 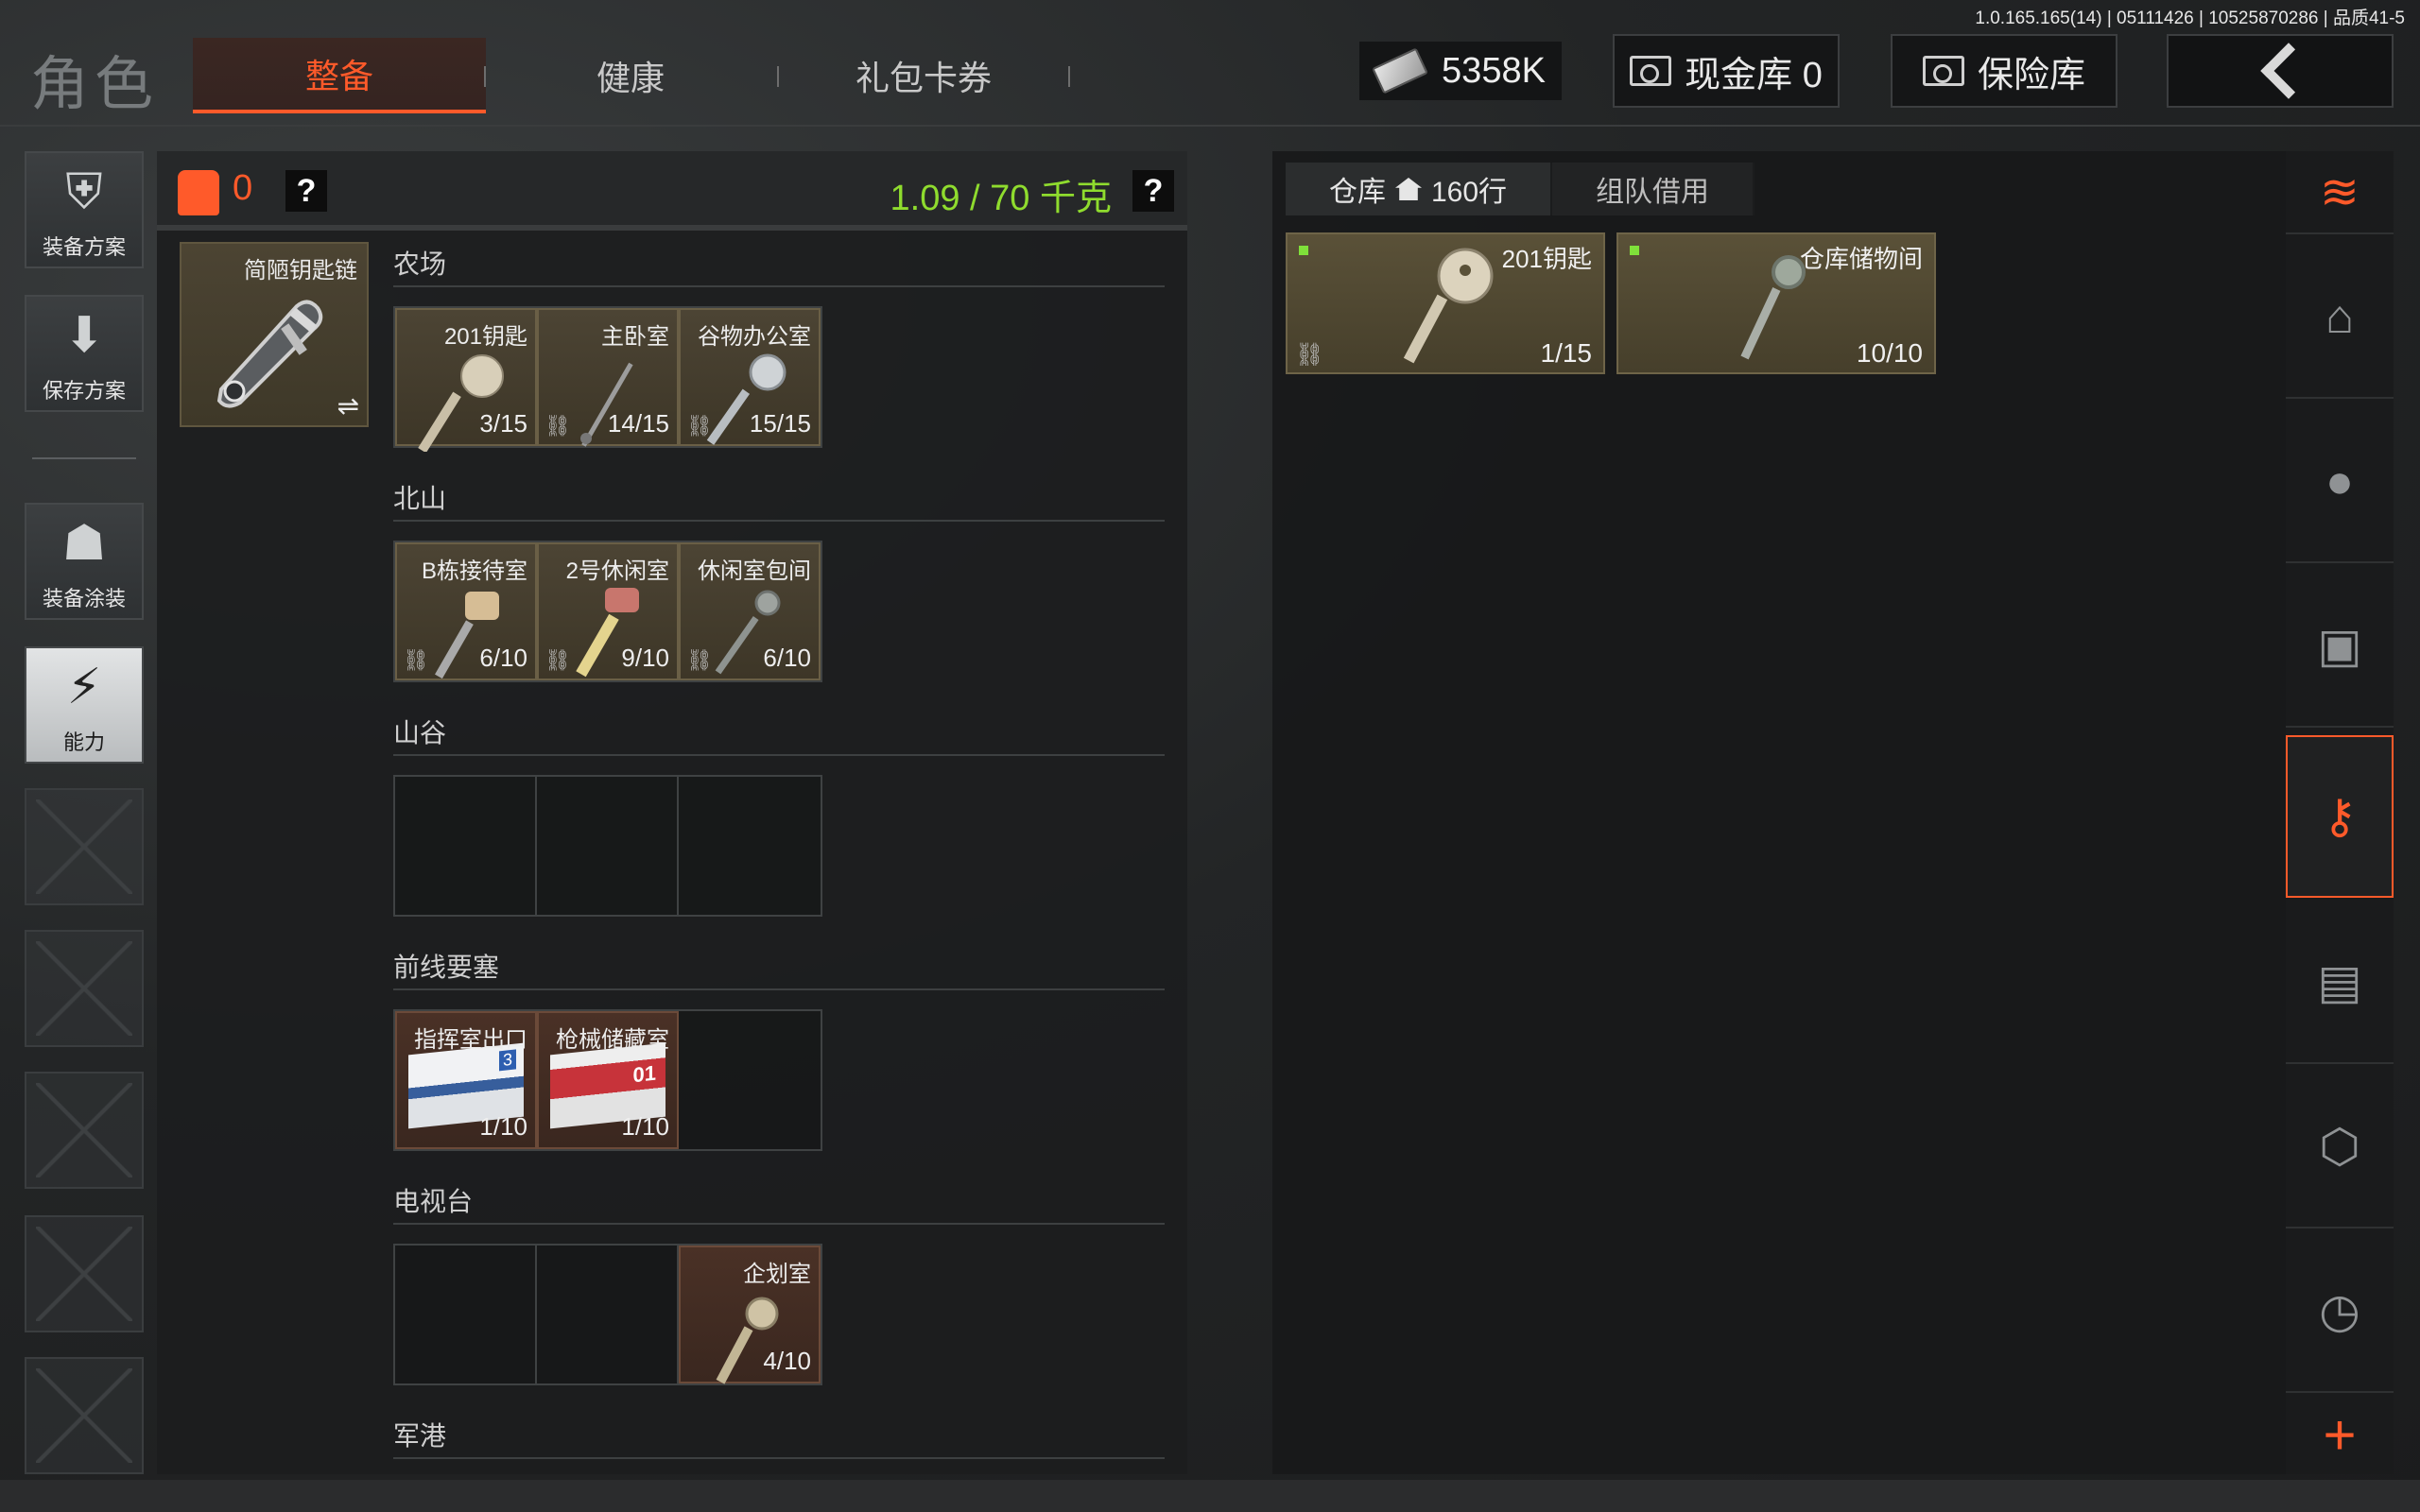 I want to click on key-name: 201钥匙, so click(x=485, y=337).